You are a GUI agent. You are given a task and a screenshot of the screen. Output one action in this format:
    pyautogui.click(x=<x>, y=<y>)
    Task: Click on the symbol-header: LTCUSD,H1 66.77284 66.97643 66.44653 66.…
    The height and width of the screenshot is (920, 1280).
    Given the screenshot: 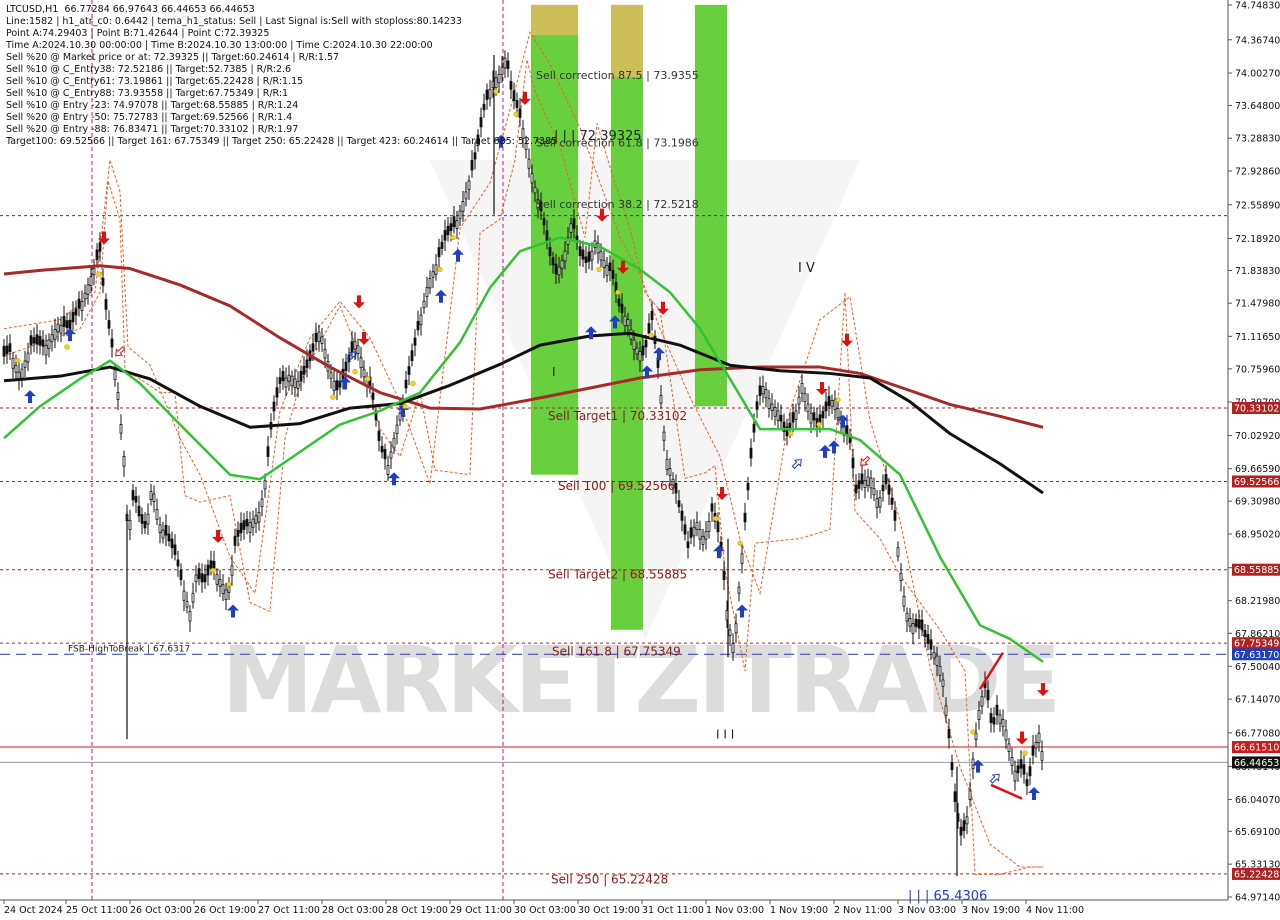 What is the action you would take?
    pyautogui.click(x=130, y=9)
    